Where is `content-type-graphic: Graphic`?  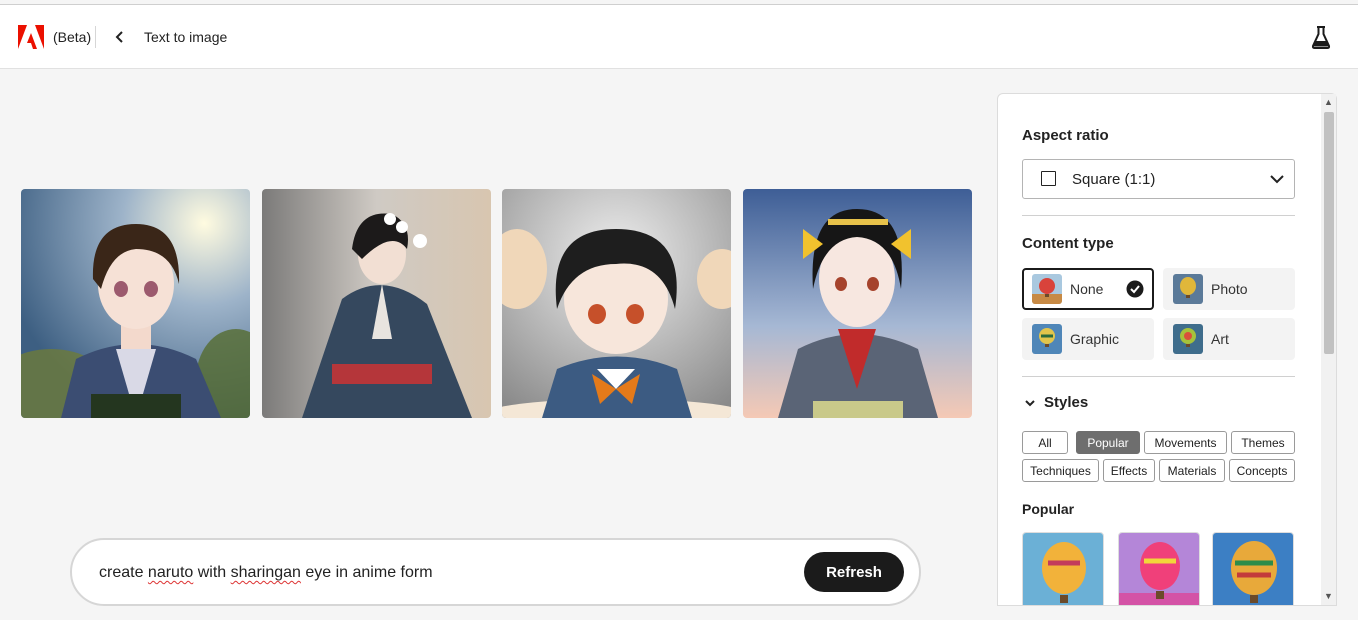
content-type-graphic: Graphic is located at coordinates (1088, 339).